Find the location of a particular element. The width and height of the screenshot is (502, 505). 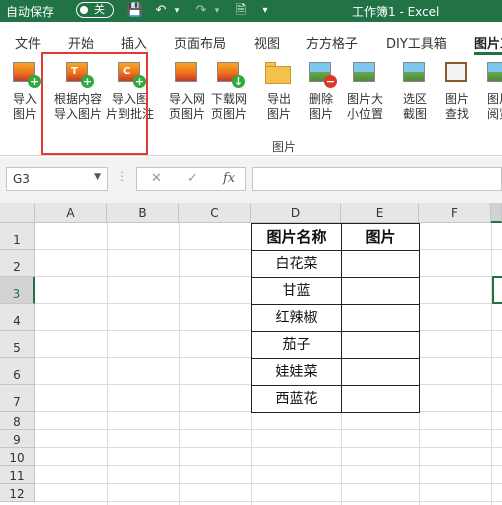

table-header-name: 图片名称 is located at coordinates (296, 237).